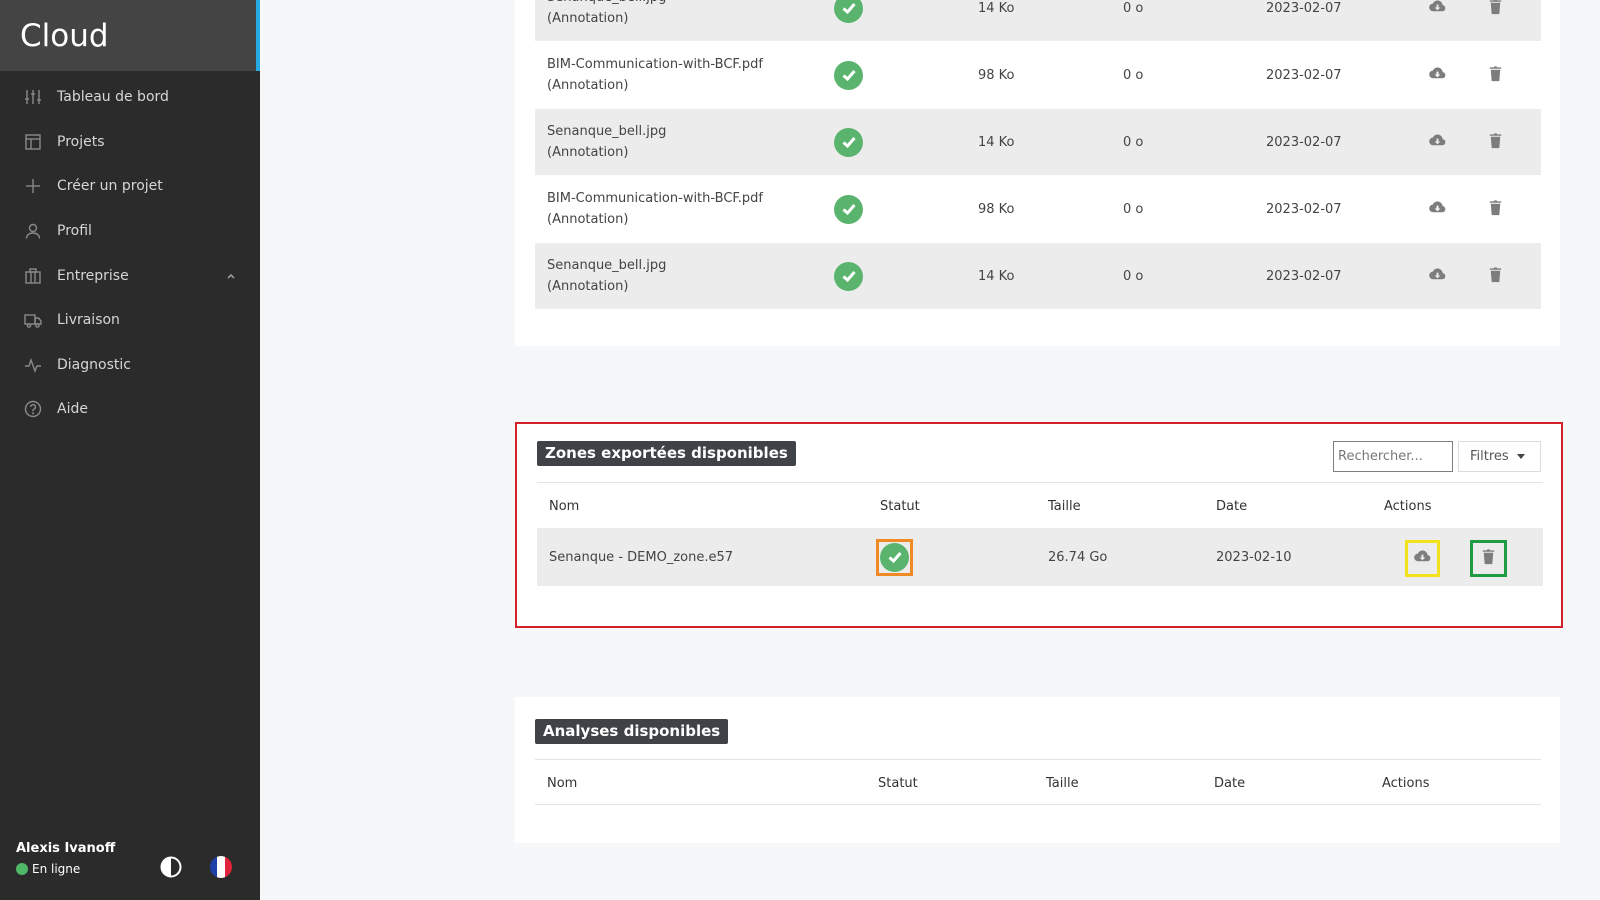  I want to click on sidebar-item-create-project: Créer un projet, so click(130, 186).